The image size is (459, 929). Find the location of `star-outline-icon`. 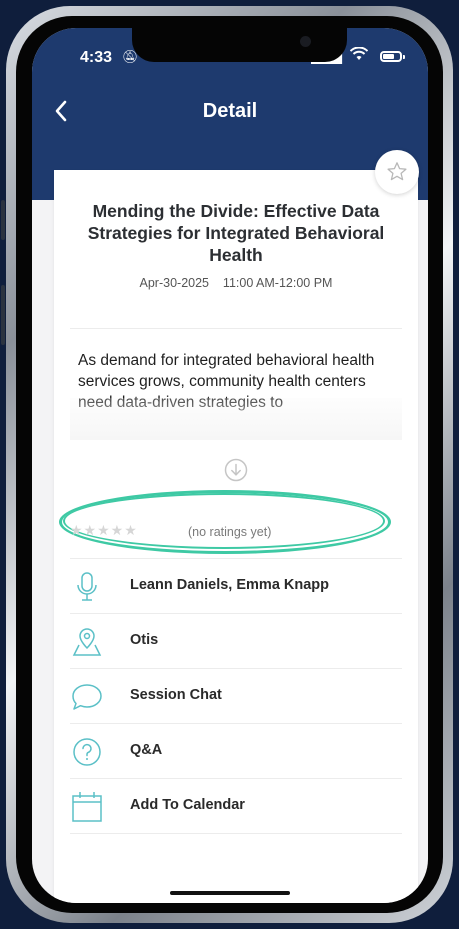

star-outline-icon is located at coordinates (397, 171).